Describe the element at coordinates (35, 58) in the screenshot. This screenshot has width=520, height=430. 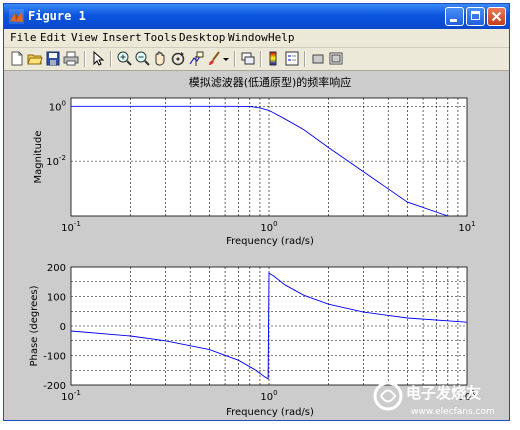
I see `open-file-icon` at that location.